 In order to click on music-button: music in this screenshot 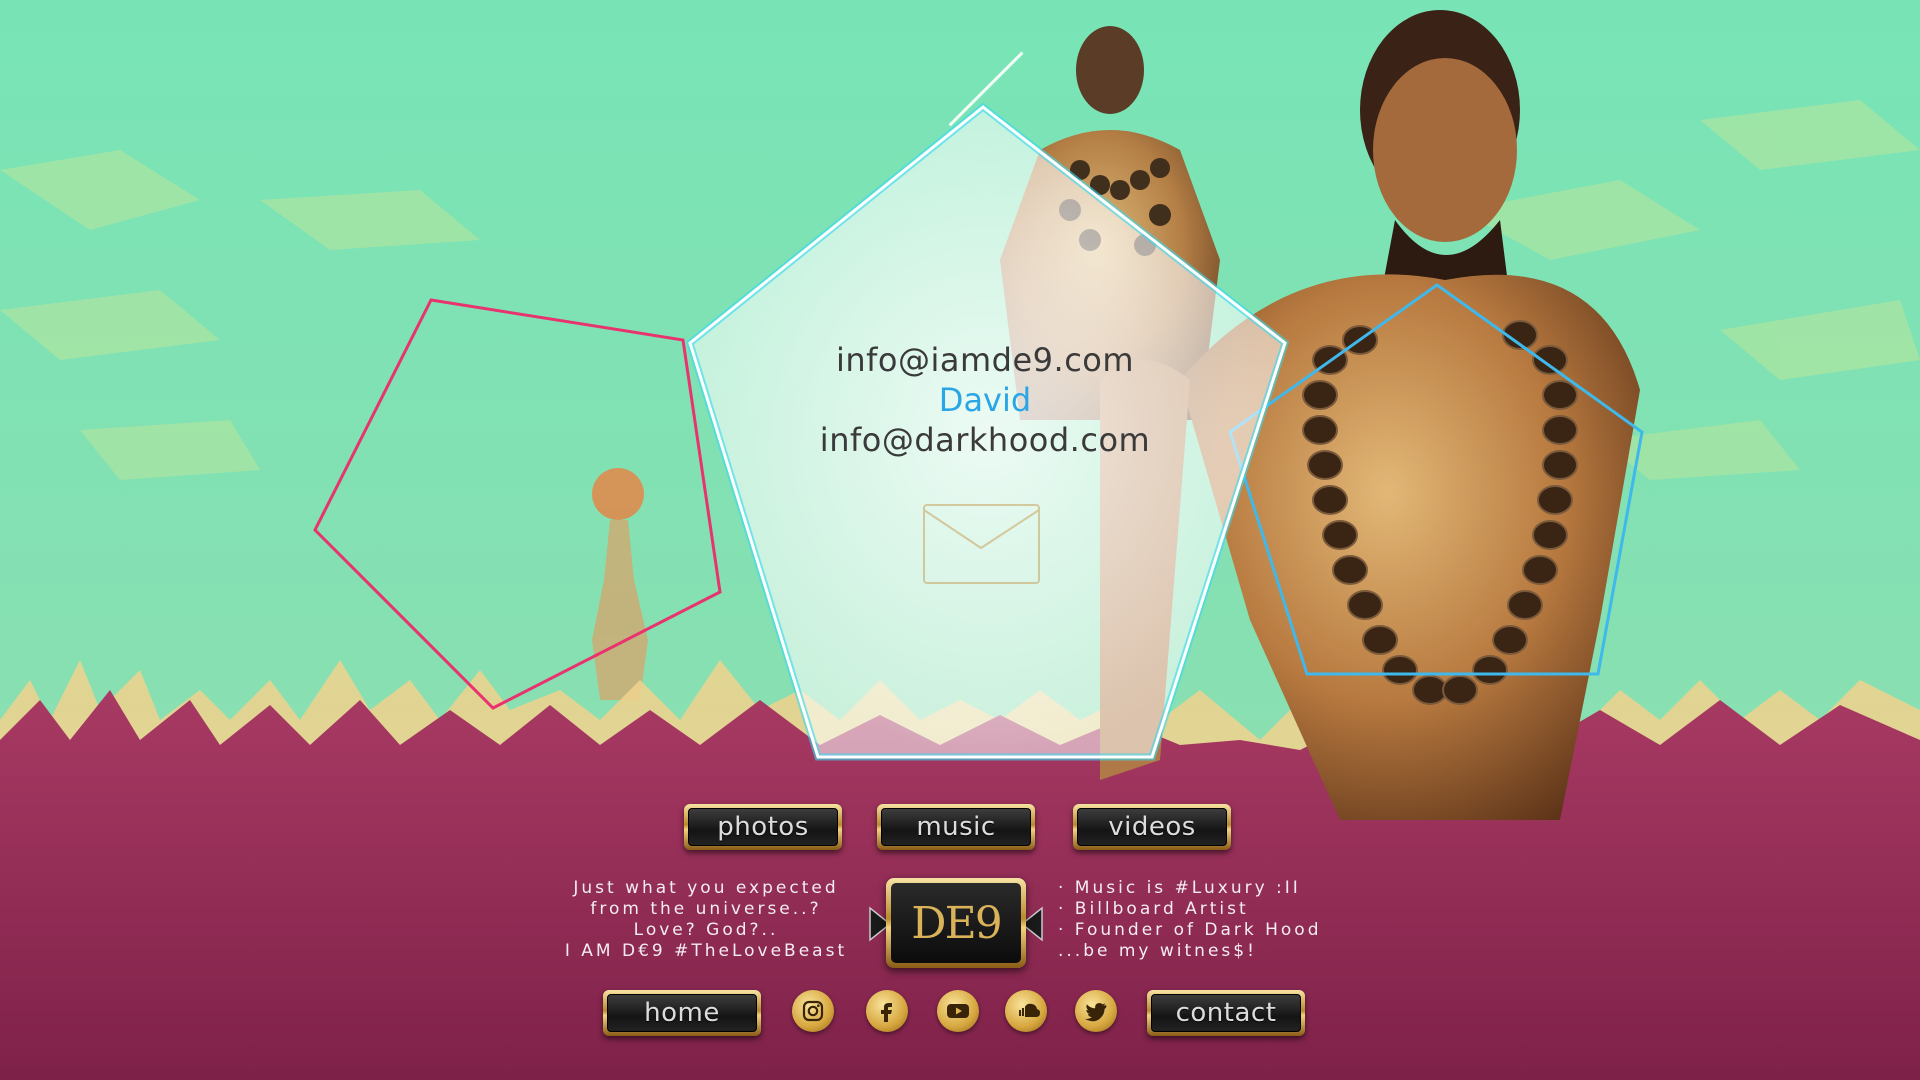, I will do `click(956, 827)`.